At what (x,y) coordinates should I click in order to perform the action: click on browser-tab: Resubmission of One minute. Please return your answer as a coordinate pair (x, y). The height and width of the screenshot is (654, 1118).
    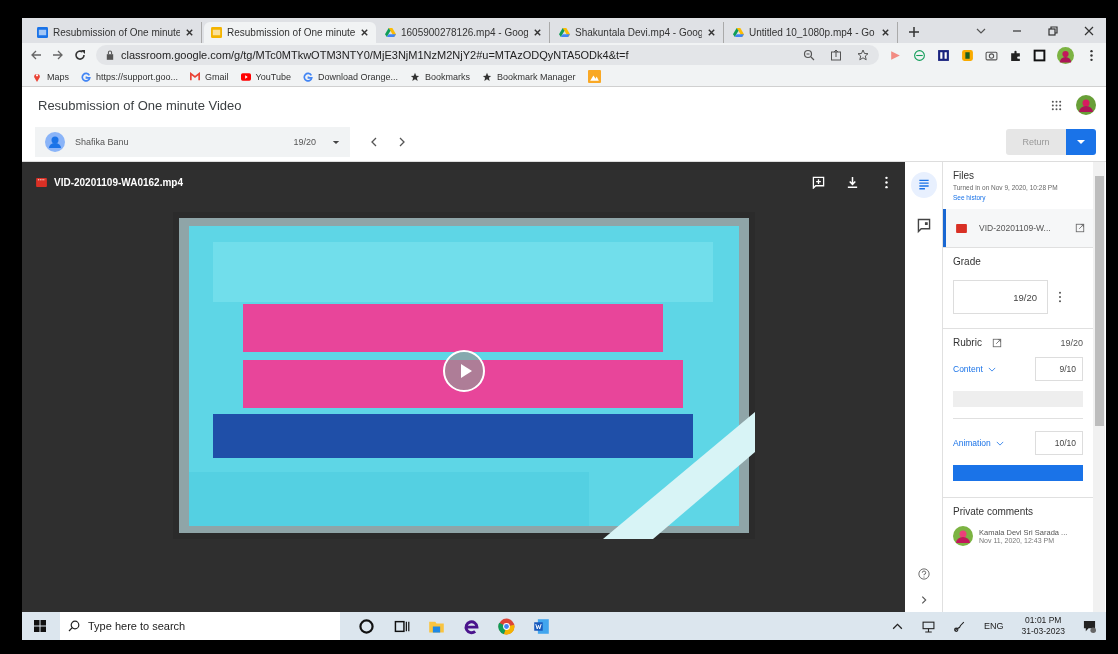
    Looking at the image, I should click on (290, 32).